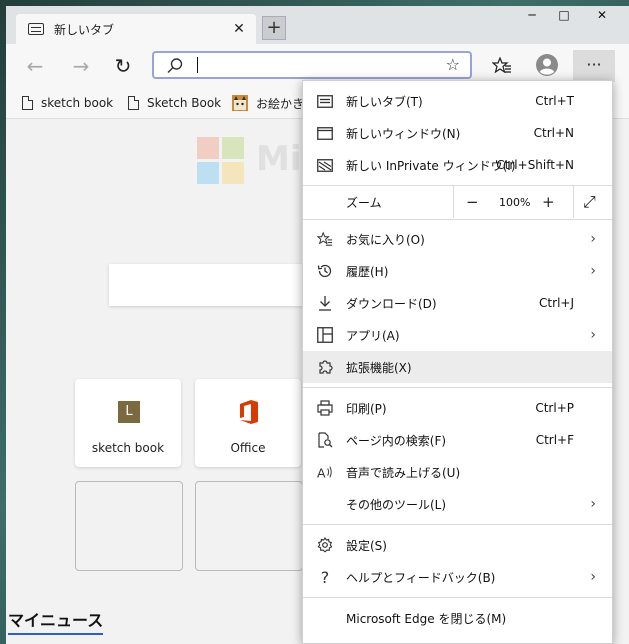 The image size is (629, 644). I want to click on search-icon, so click(175, 65).